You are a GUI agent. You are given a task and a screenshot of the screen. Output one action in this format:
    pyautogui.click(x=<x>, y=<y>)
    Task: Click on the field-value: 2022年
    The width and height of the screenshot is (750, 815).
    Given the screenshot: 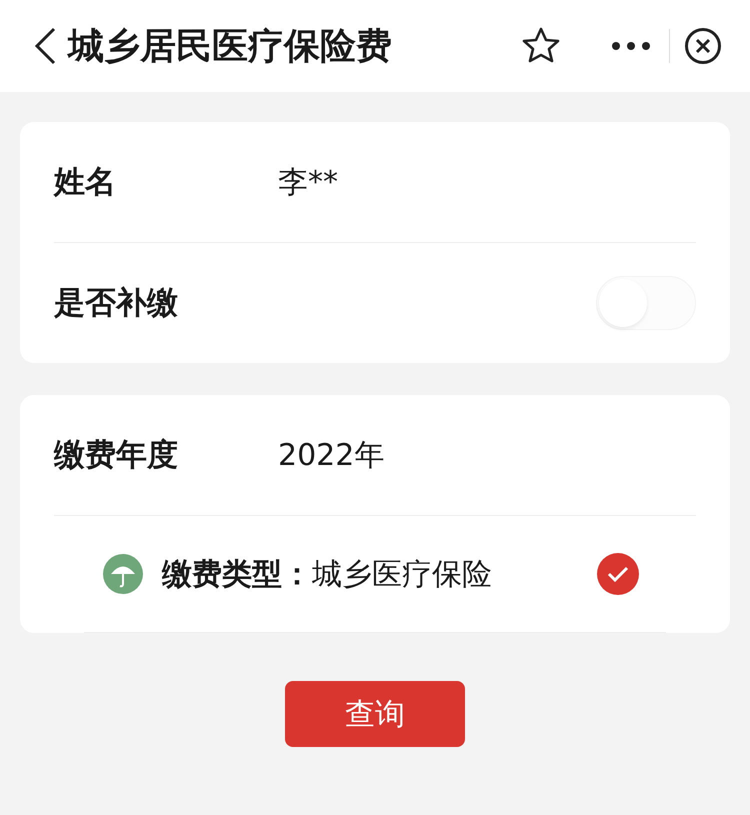 What is the action you would take?
    pyautogui.click(x=331, y=455)
    